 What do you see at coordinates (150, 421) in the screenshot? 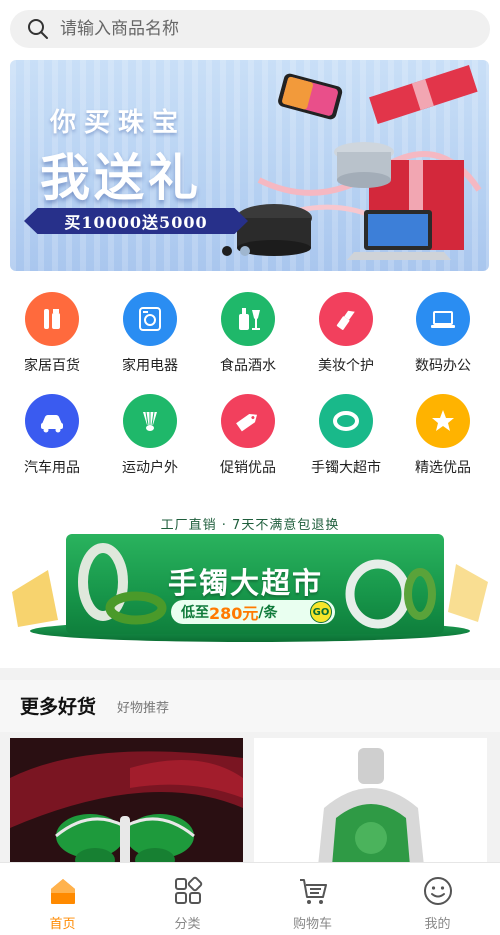
I see `badminton-icon` at bounding box center [150, 421].